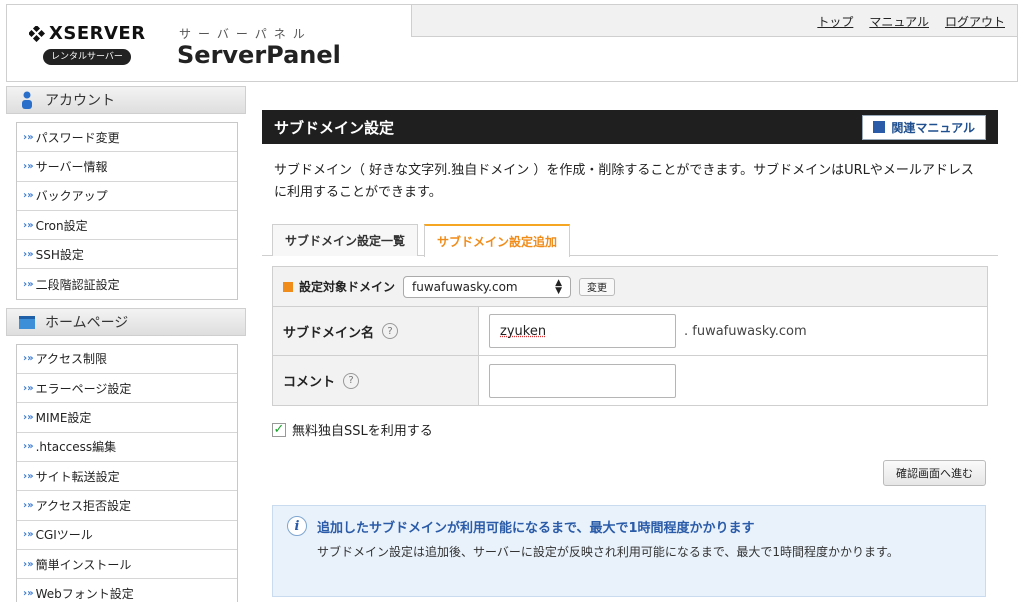 This screenshot has width=1024, height=602. Describe the element at coordinates (127, 535) in the screenshot. I see `sidebar-item-cgi-tools: ›» CGIツール` at that location.